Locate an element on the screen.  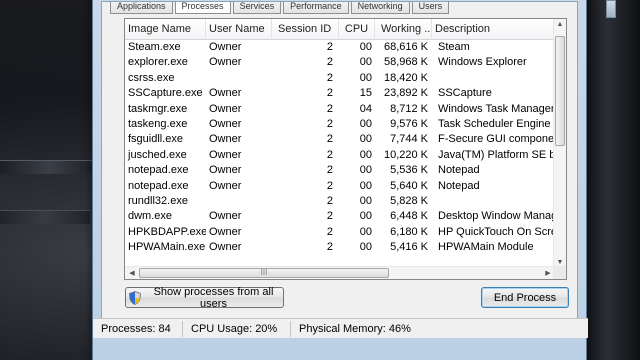
process-working-set: 23,892 K is located at coordinates (405, 93).